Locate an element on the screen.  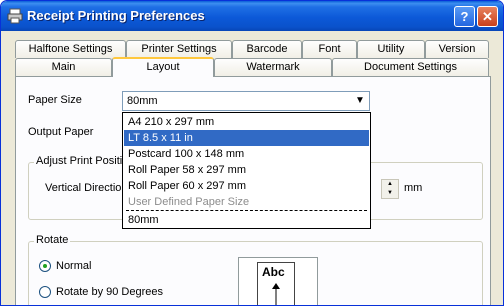
tab-utility: Utility is located at coordinates (391, 49).